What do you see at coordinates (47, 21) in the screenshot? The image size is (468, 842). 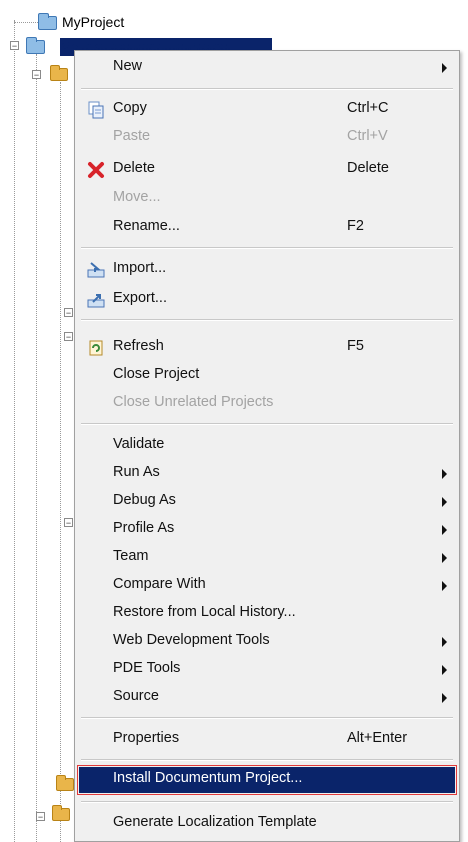 I see `project-folder-icon` at bounding box center [47, 21].